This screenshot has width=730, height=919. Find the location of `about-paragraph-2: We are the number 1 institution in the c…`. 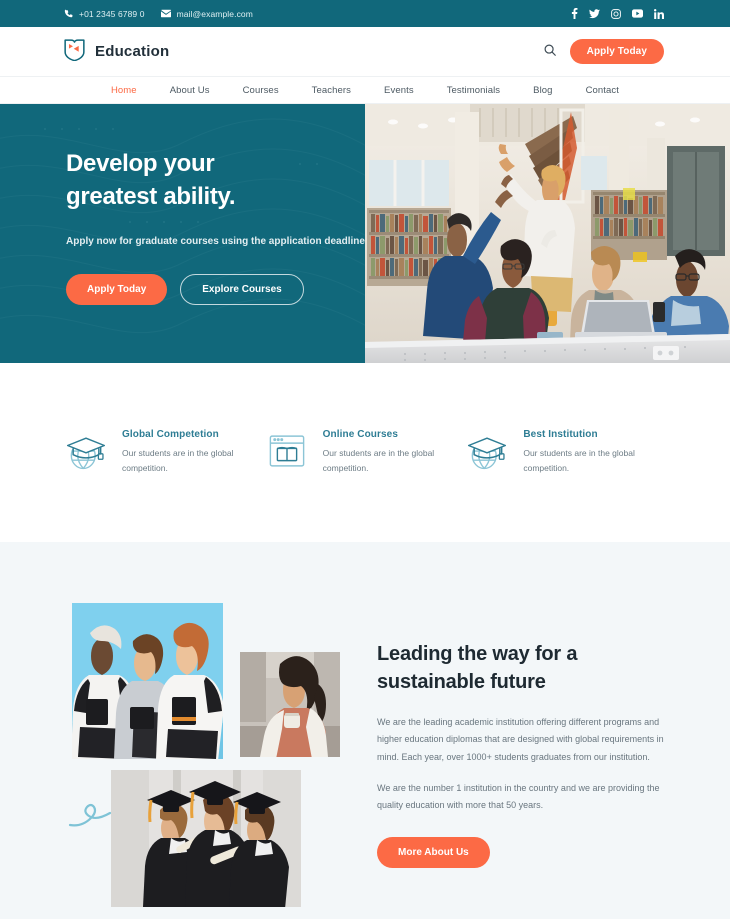

about-paragraph-2: We are the number 1 institution in the c… is located at coordinates (518, 796).